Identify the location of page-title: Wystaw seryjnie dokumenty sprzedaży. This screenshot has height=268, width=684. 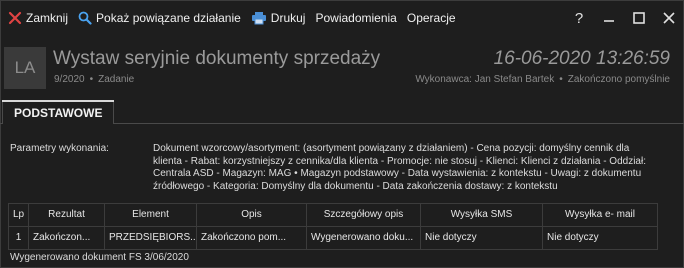
(217, 58).